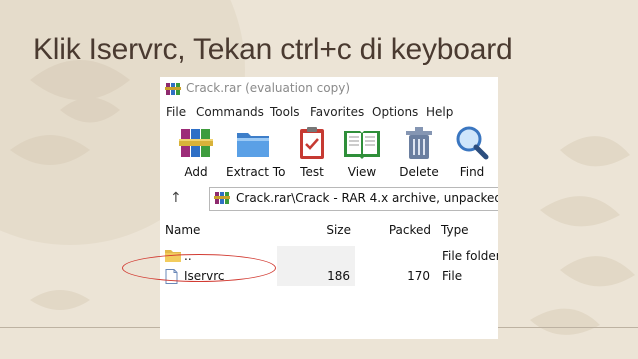  I want to click on find-label: Find, so click(472, 172).